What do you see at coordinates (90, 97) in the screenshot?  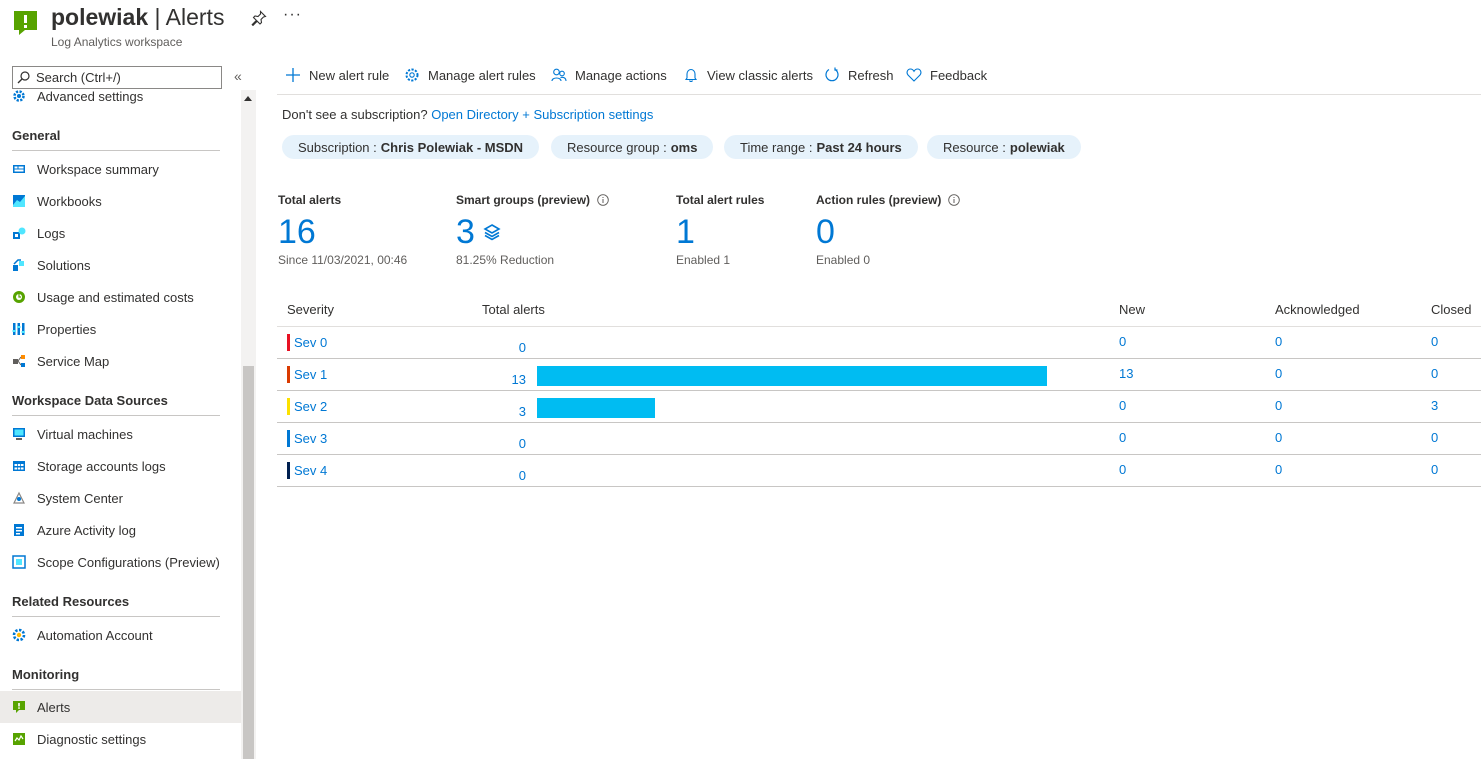 I see `sidebar-item-label: Advanced settings` at bounding box center [90, 97].